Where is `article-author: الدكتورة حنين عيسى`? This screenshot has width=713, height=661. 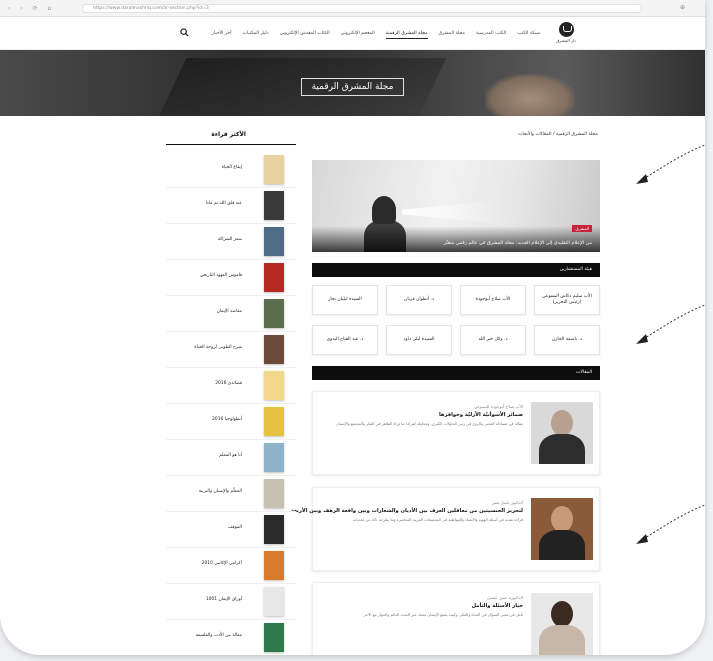
article-author: الدكتورة حنين عيسى is located at coordinates (505, 597).